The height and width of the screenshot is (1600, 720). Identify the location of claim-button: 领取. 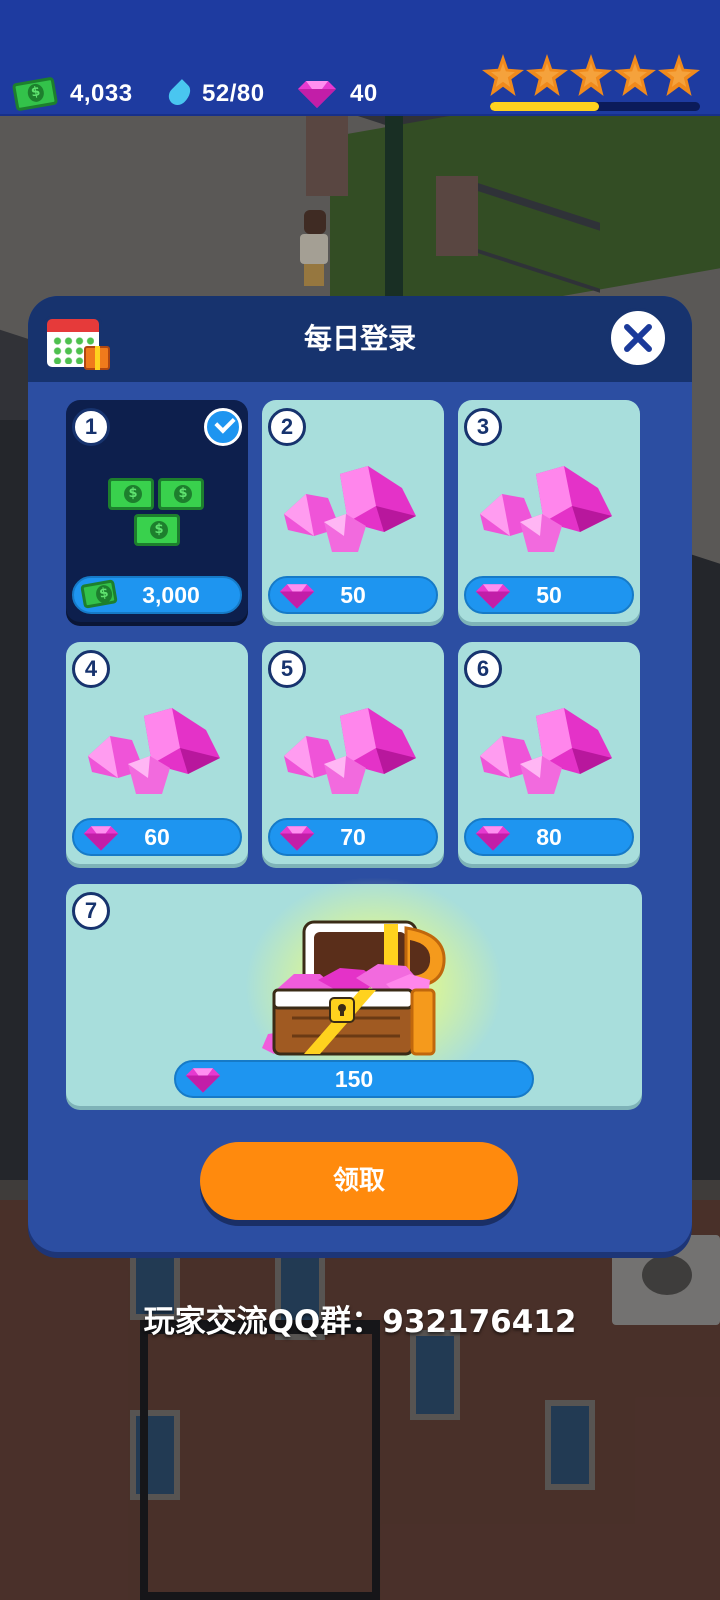
(359, 1181).